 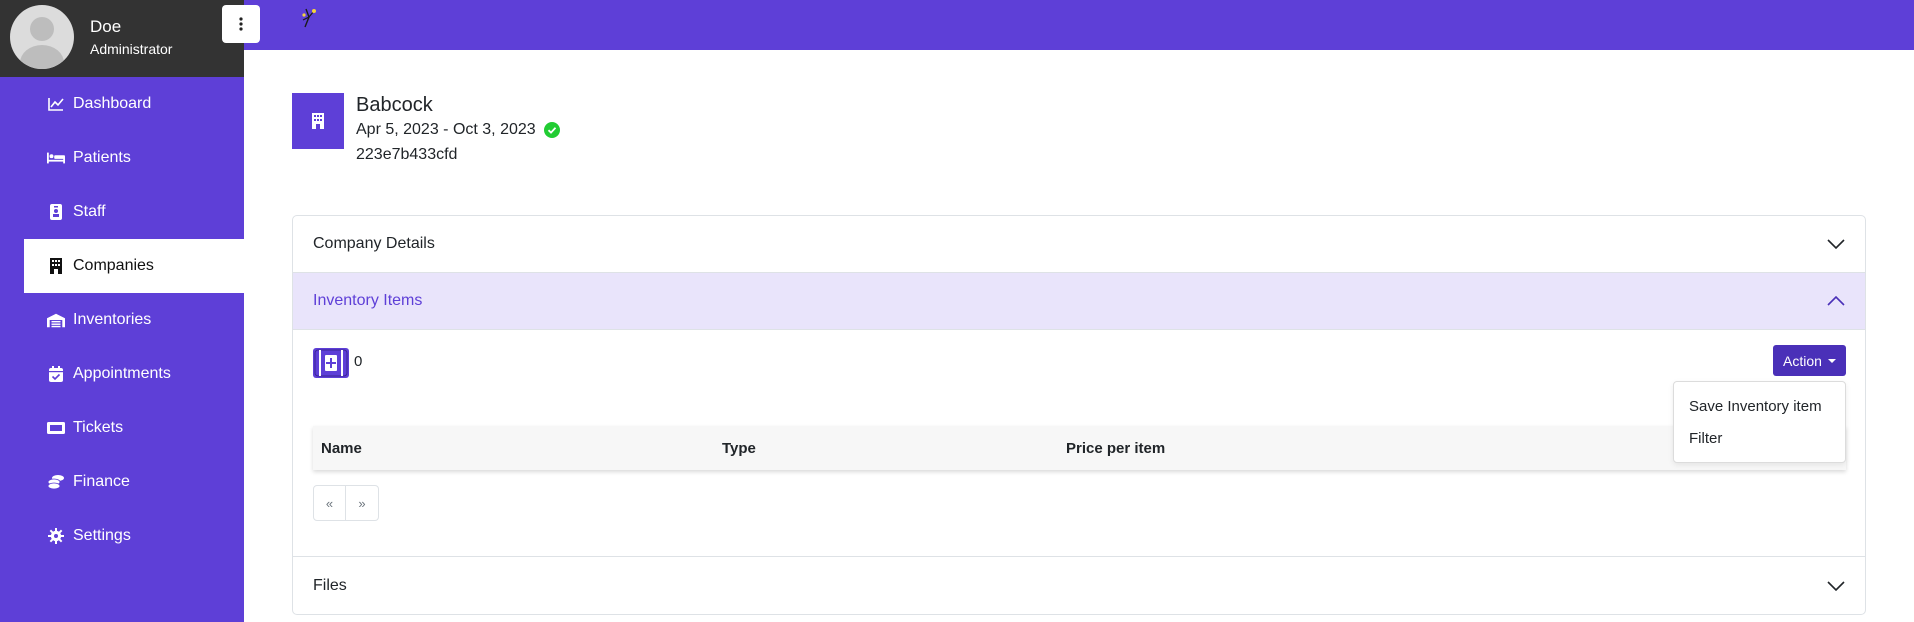 I want to click on inventory-count: 0, so click(x=358, y=361).